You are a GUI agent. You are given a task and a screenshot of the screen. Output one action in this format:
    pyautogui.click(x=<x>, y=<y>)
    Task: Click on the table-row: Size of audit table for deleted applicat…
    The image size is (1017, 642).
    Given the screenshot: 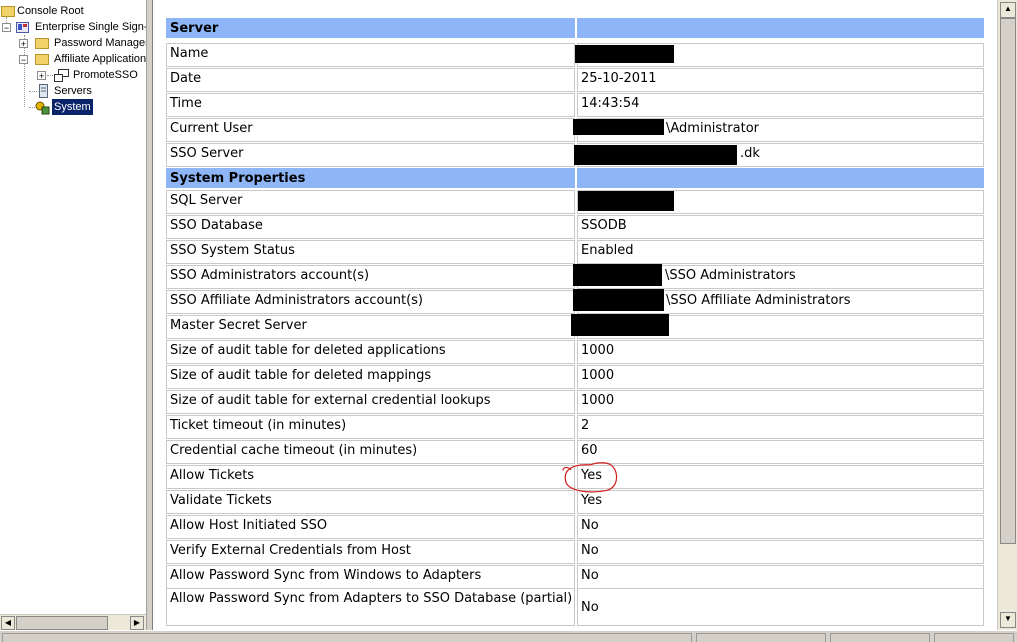 What is the action you would take?
    pyautogui.click(x=575, y=352)
    